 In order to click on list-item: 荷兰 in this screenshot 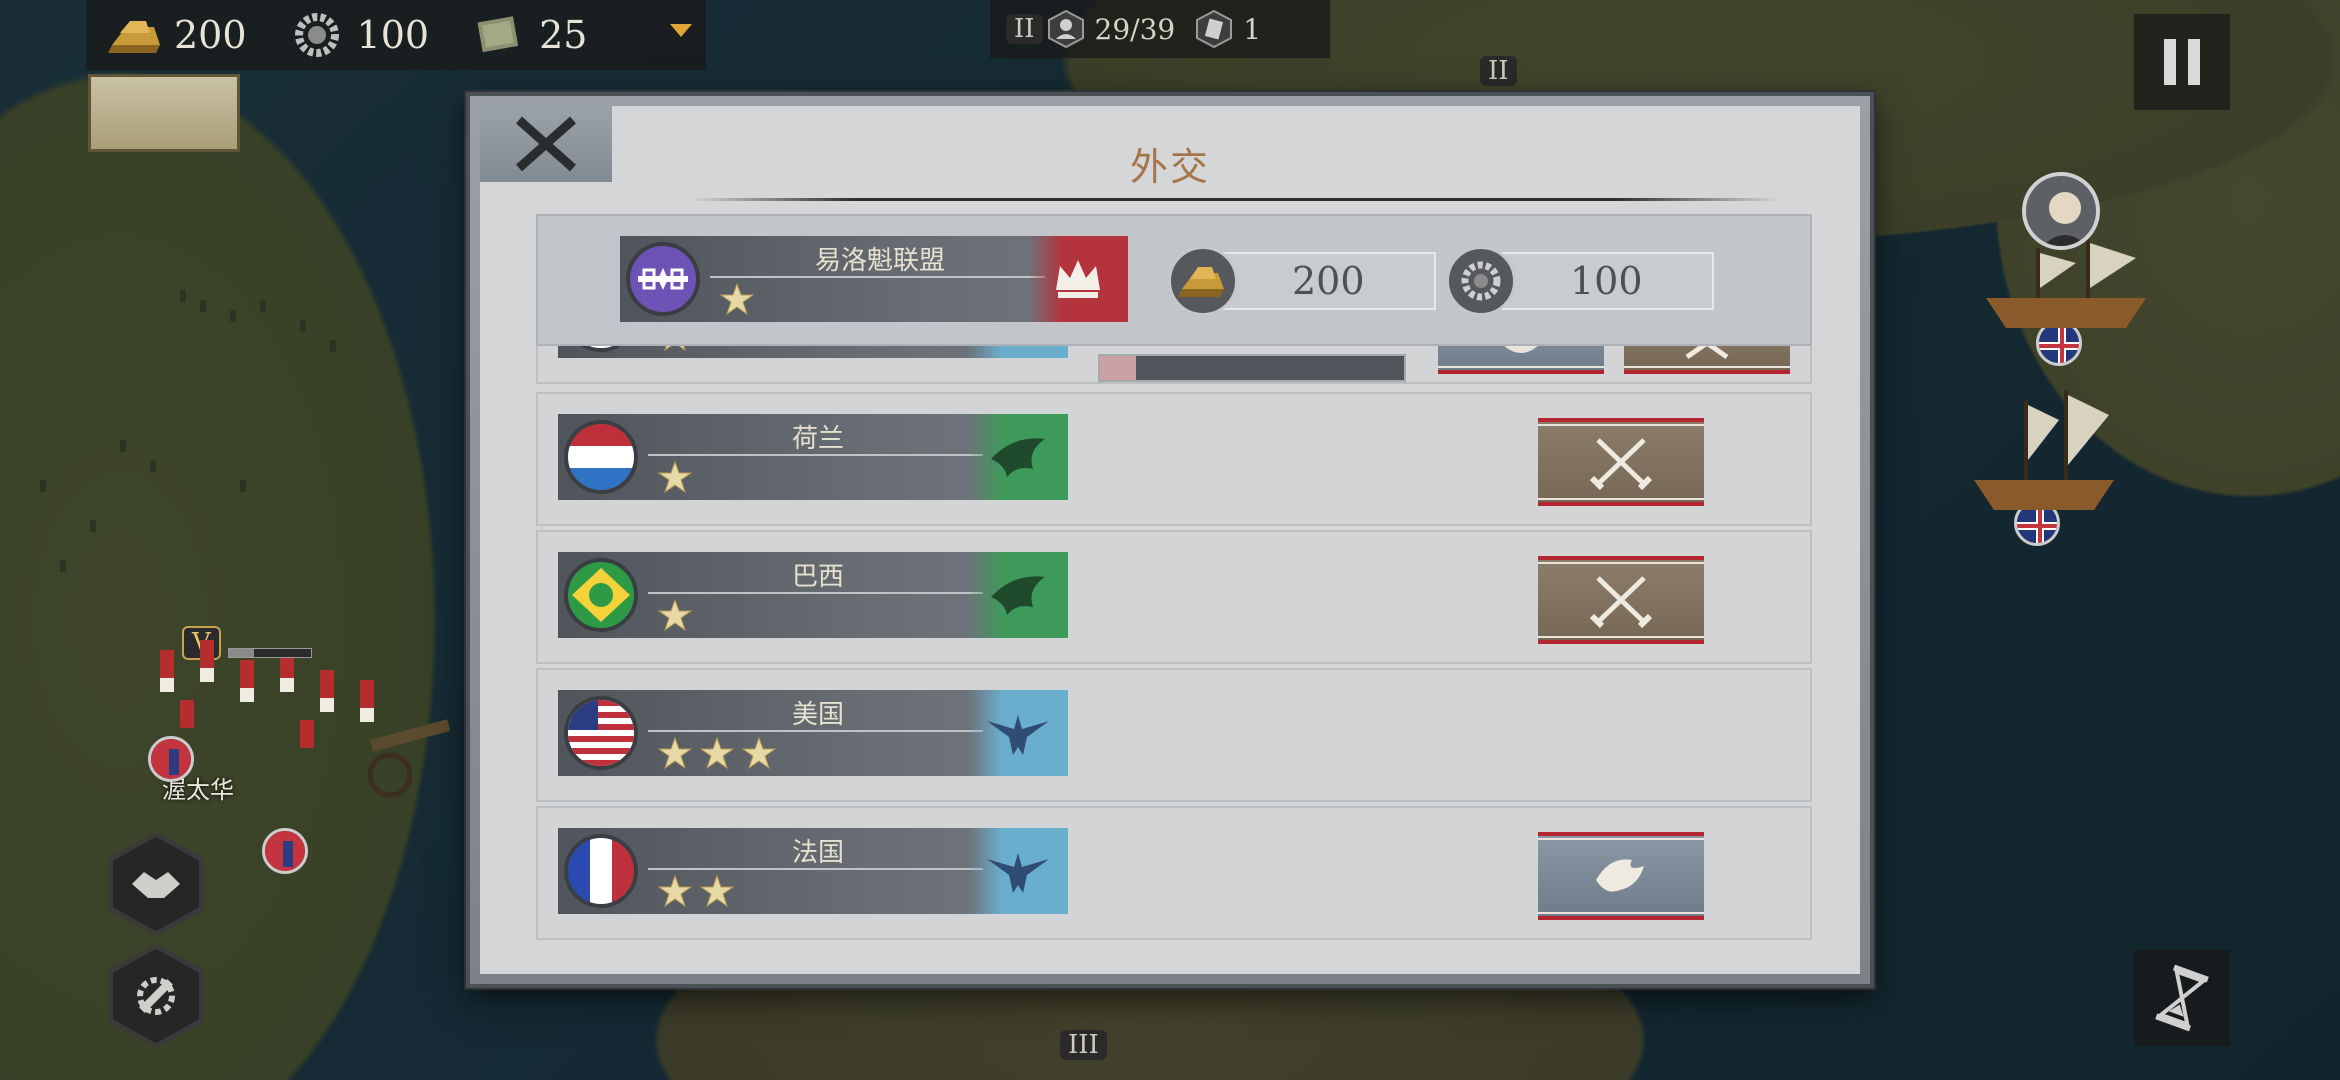, I will do `click(1174, 459)`.